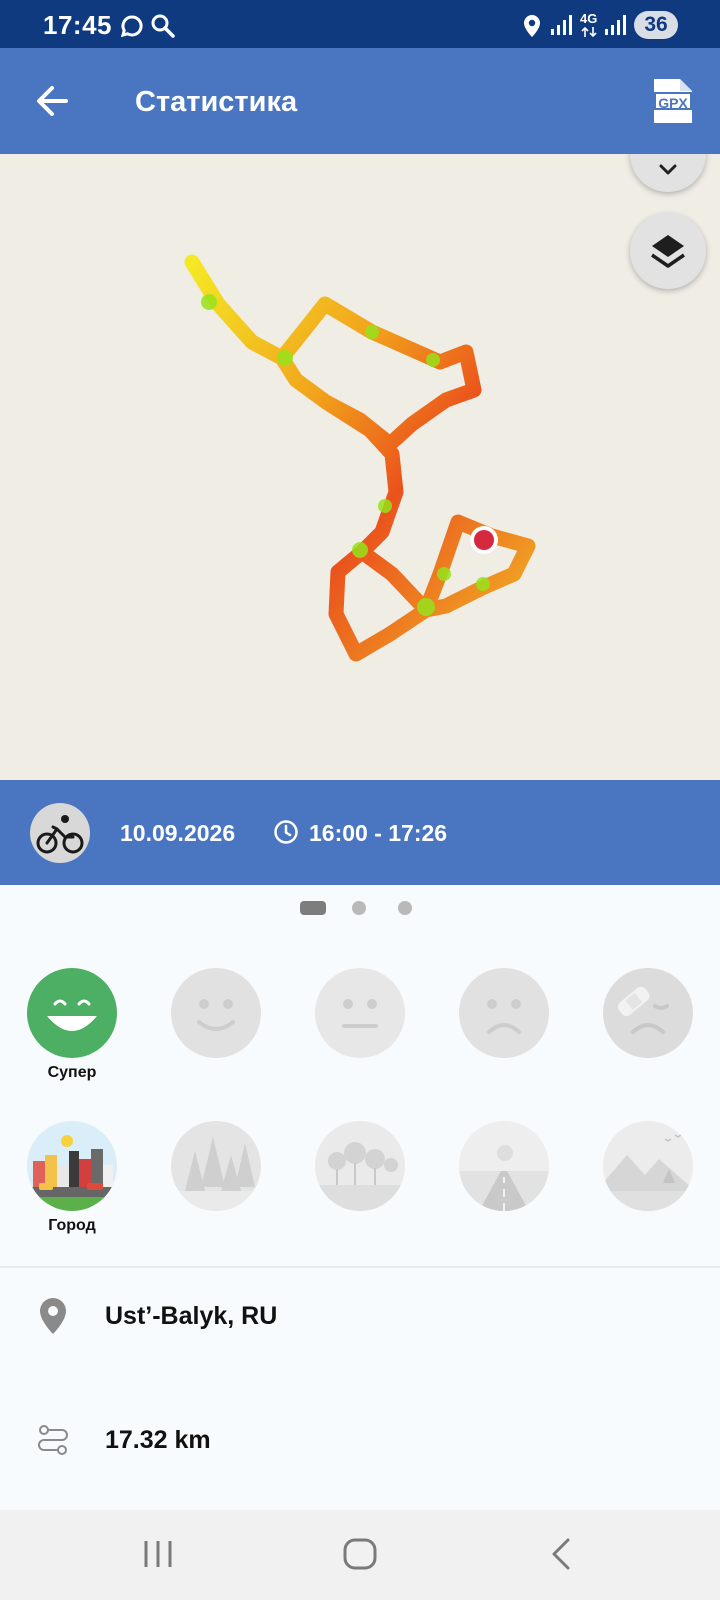 The image size is (720, 1600). What do you see at coordinates (72, 1225) in the screenshot?
I see `terrain-label: Город` at bounding box center [72, 1225].